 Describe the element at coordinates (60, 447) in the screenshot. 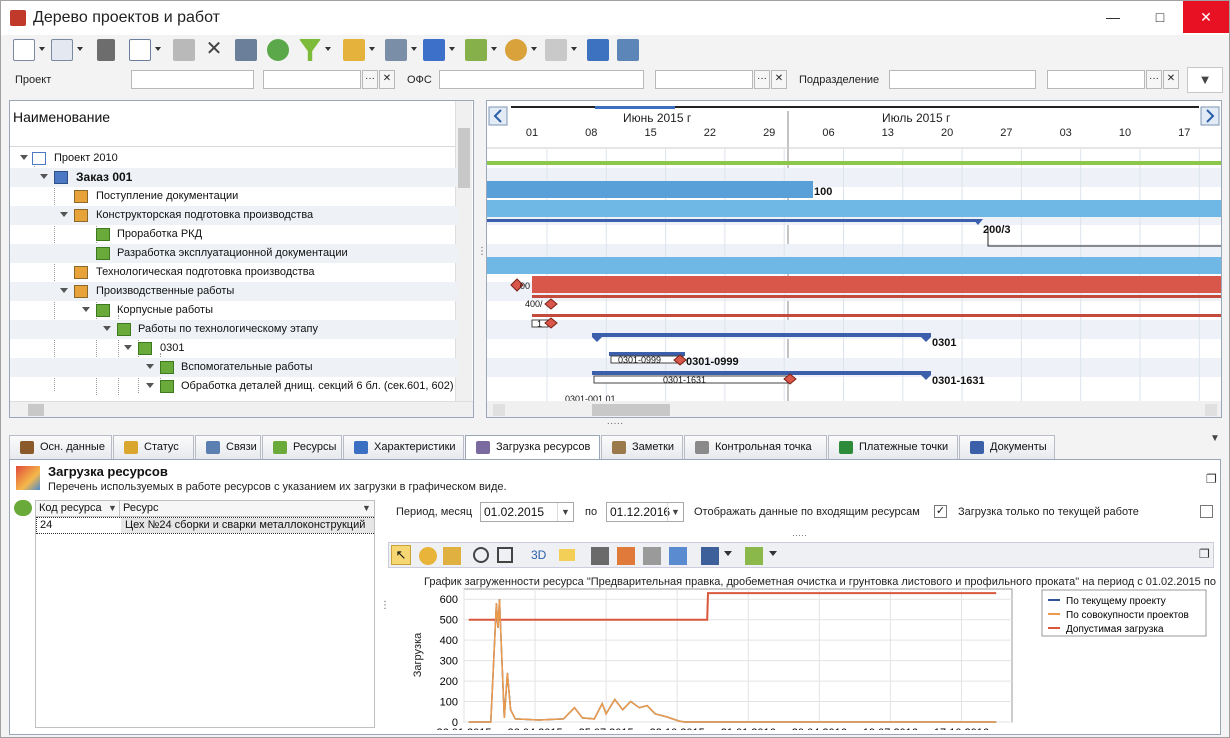

I see `tab-1: Осн. данные` at that location.